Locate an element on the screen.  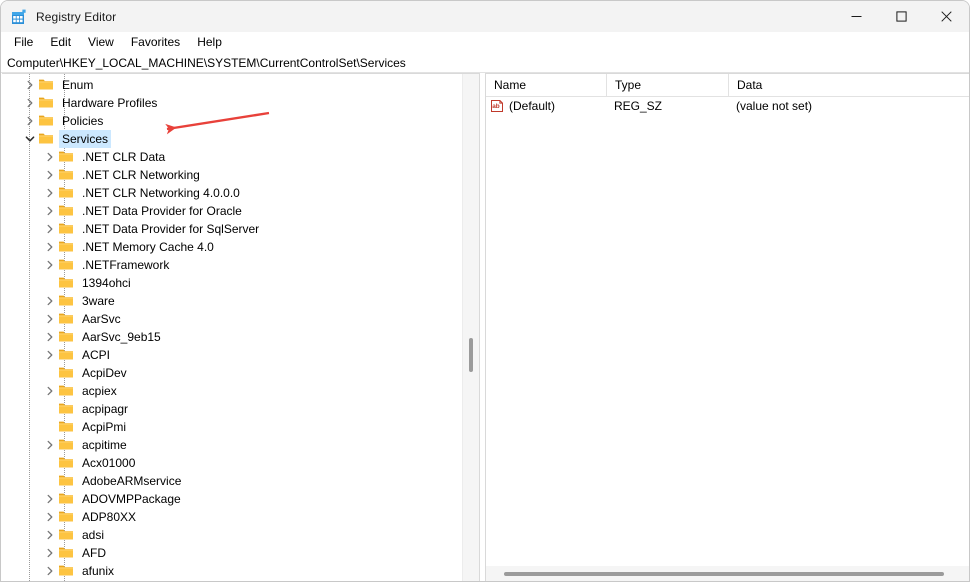
minimize-button is located at coordinates (856, 16).